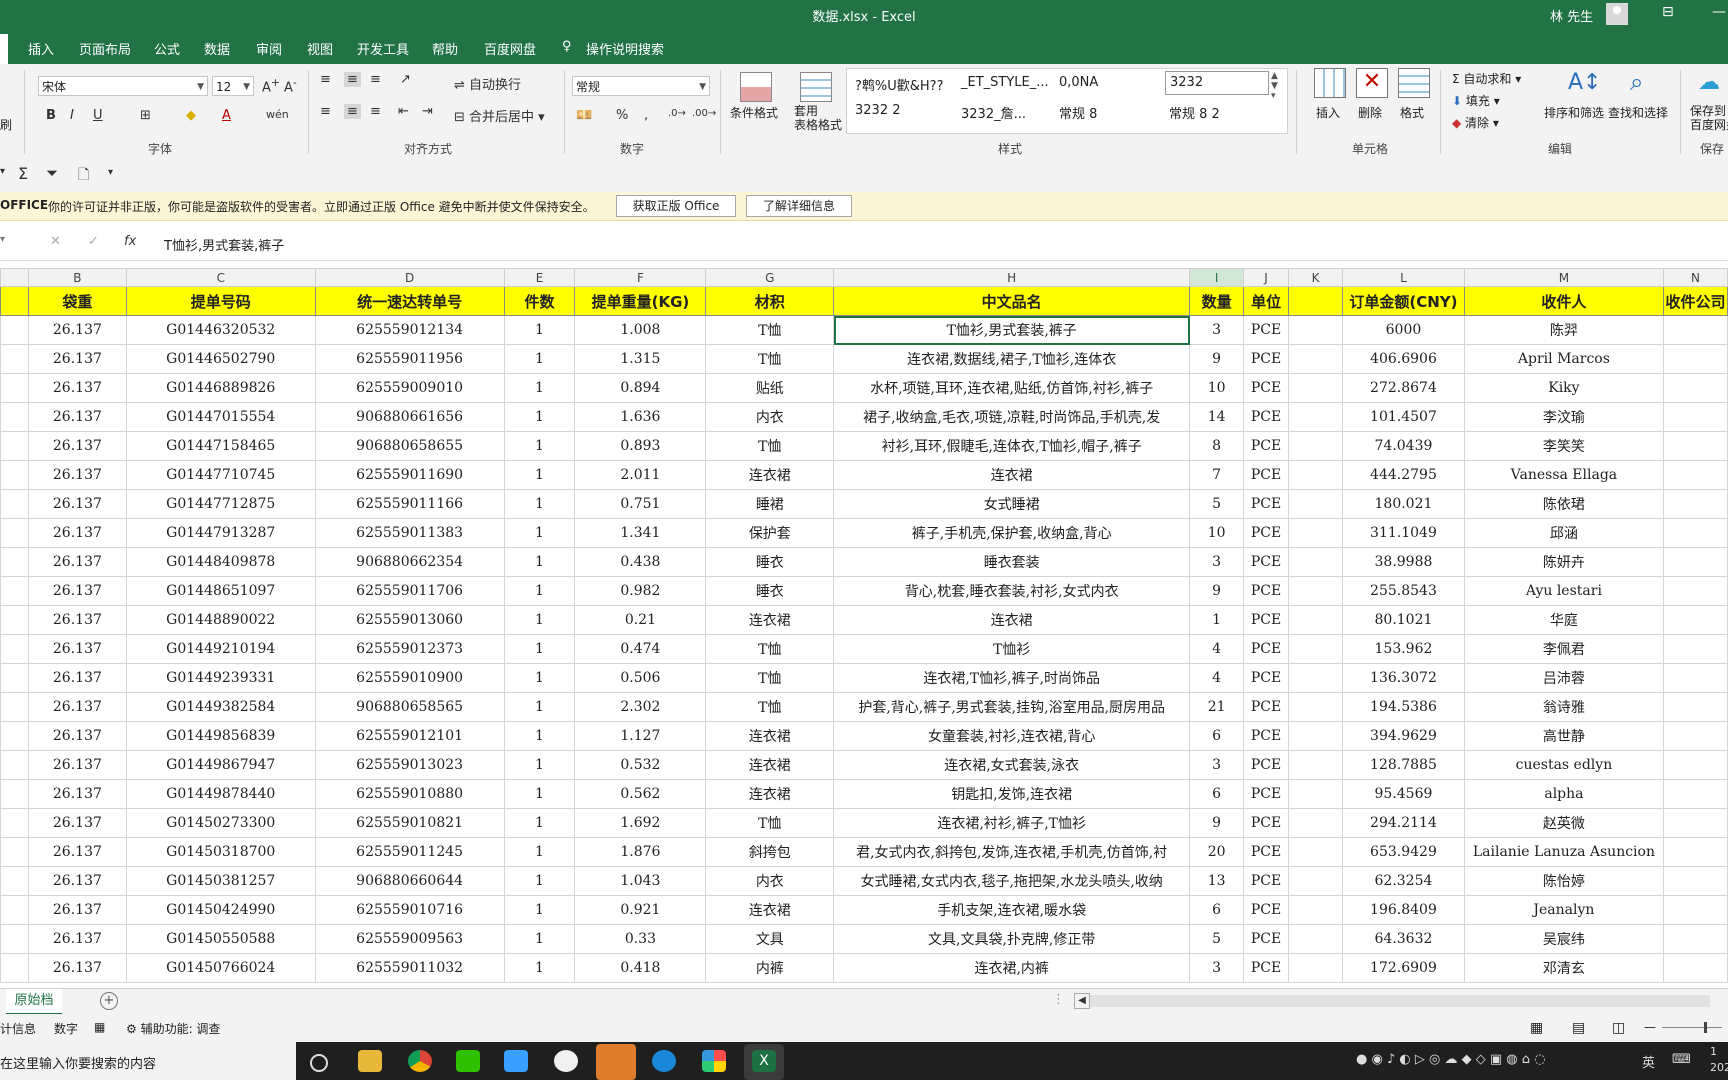 This screenshot has width=1728, height=1080. Describe the element at coordinates (1217, 794) in the screenshot. I see `cell: 6` at that location.